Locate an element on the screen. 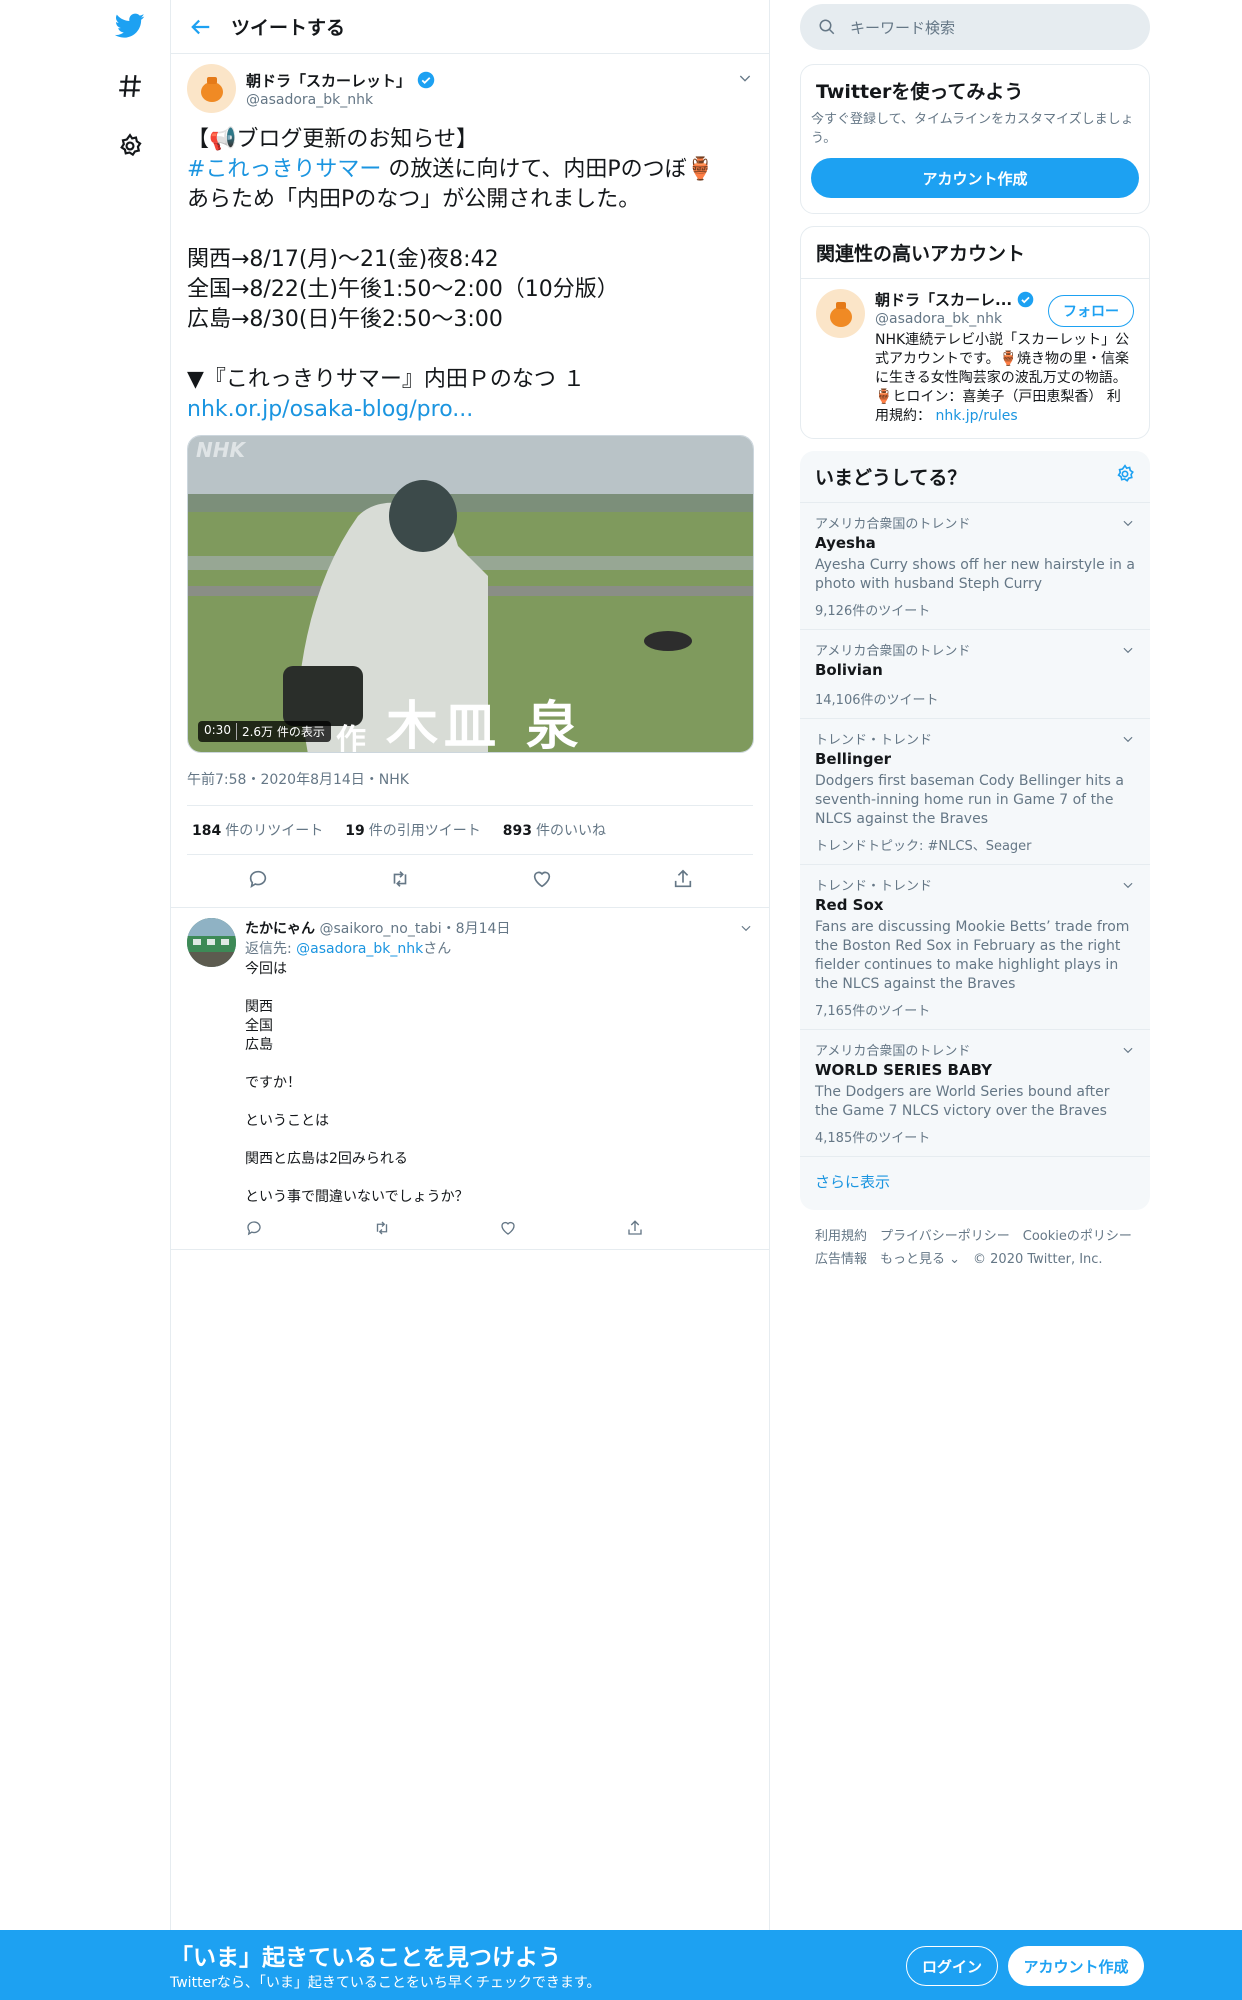 This screenshot has height=2000, width=1242. signup-title: Twitterを使ってみよう is located at coordinates (920, 92).